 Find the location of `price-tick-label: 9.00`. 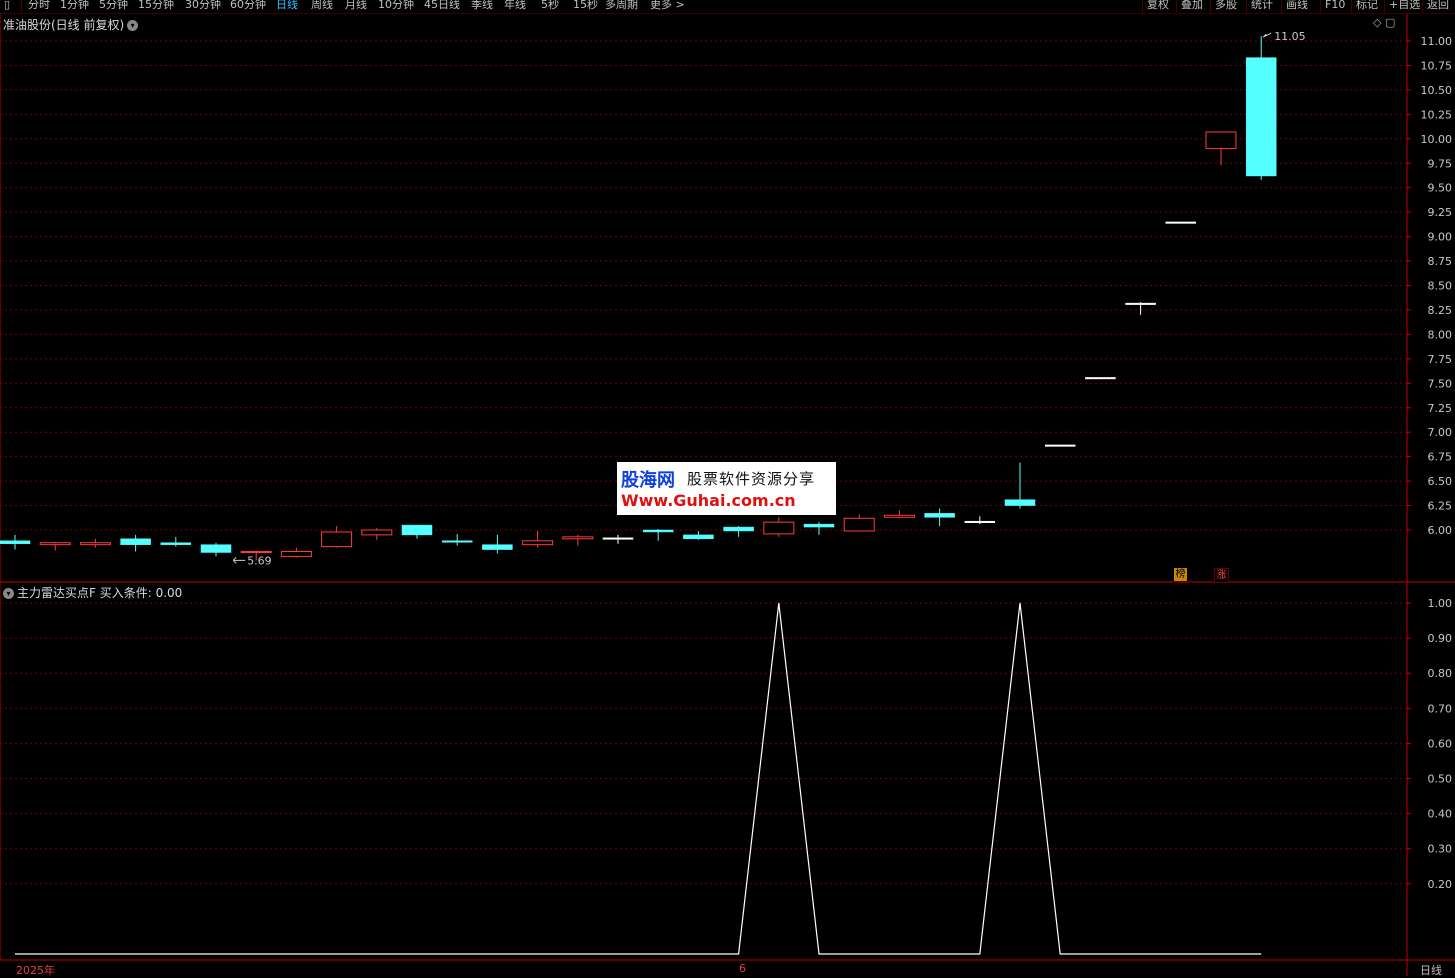

price-tick-label: 9.00 is located at coordinates (1440, 237).